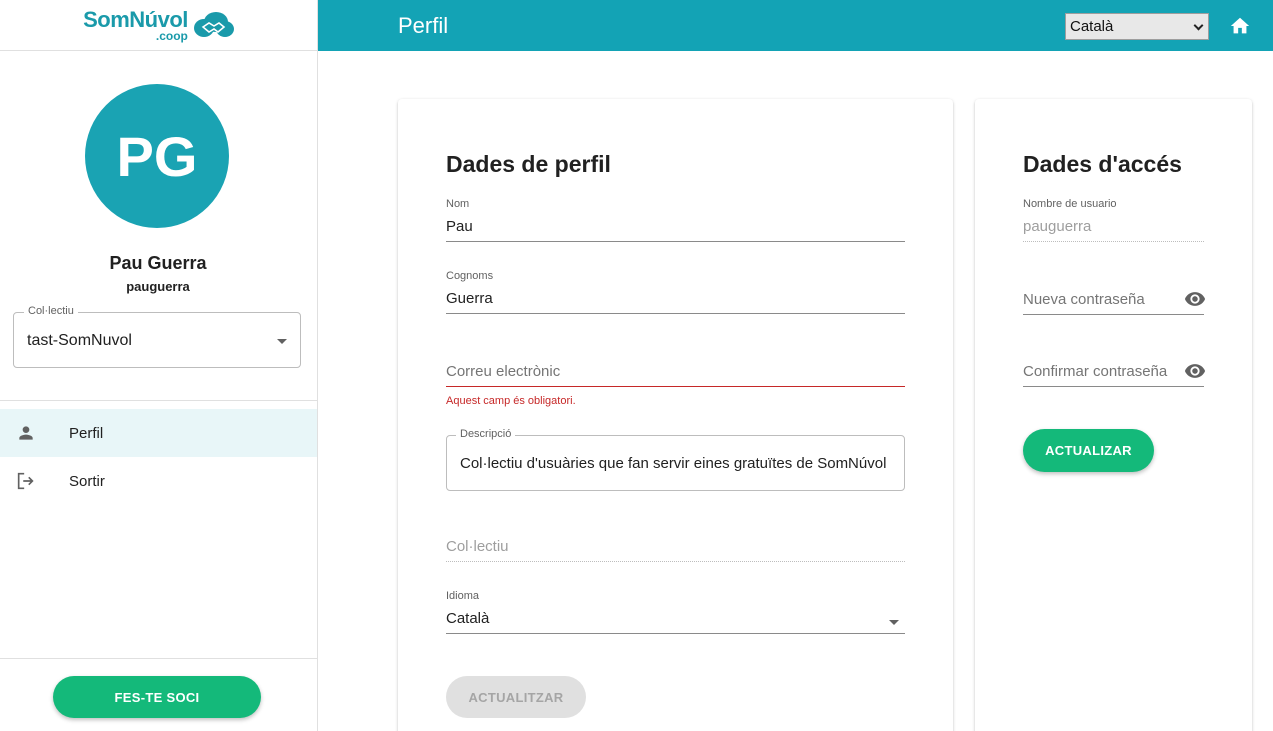 The height and width of the screenshot is (731, 1273). What do you see at coordinates (1095, 371) in the screenshot?
I see `confirm-password-placeholder: Confirmar contraseña` at bounding box center [1095, 371].